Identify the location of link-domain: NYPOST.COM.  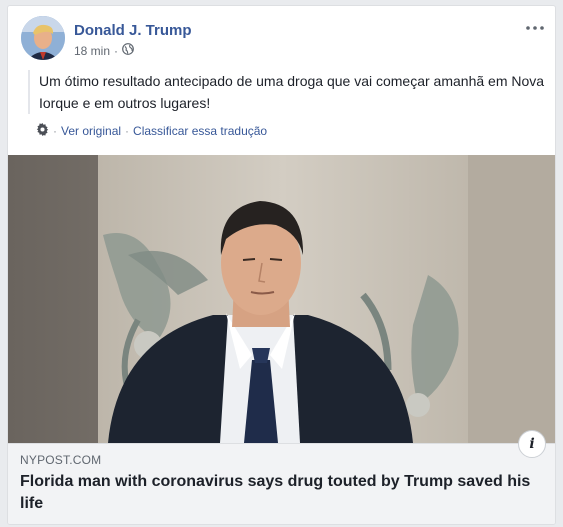
(61, 460).